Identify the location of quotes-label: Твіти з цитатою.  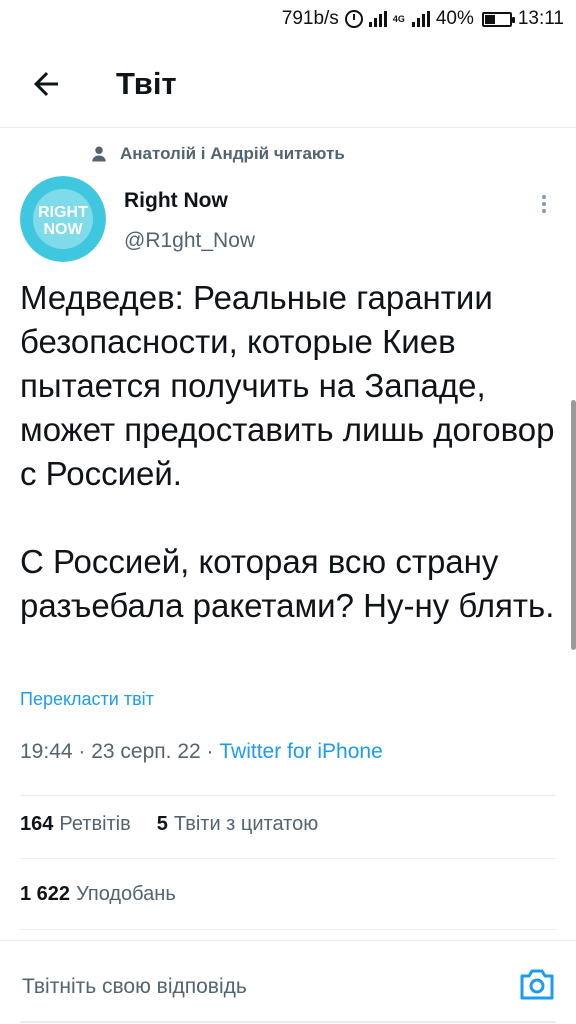
(246, 824).